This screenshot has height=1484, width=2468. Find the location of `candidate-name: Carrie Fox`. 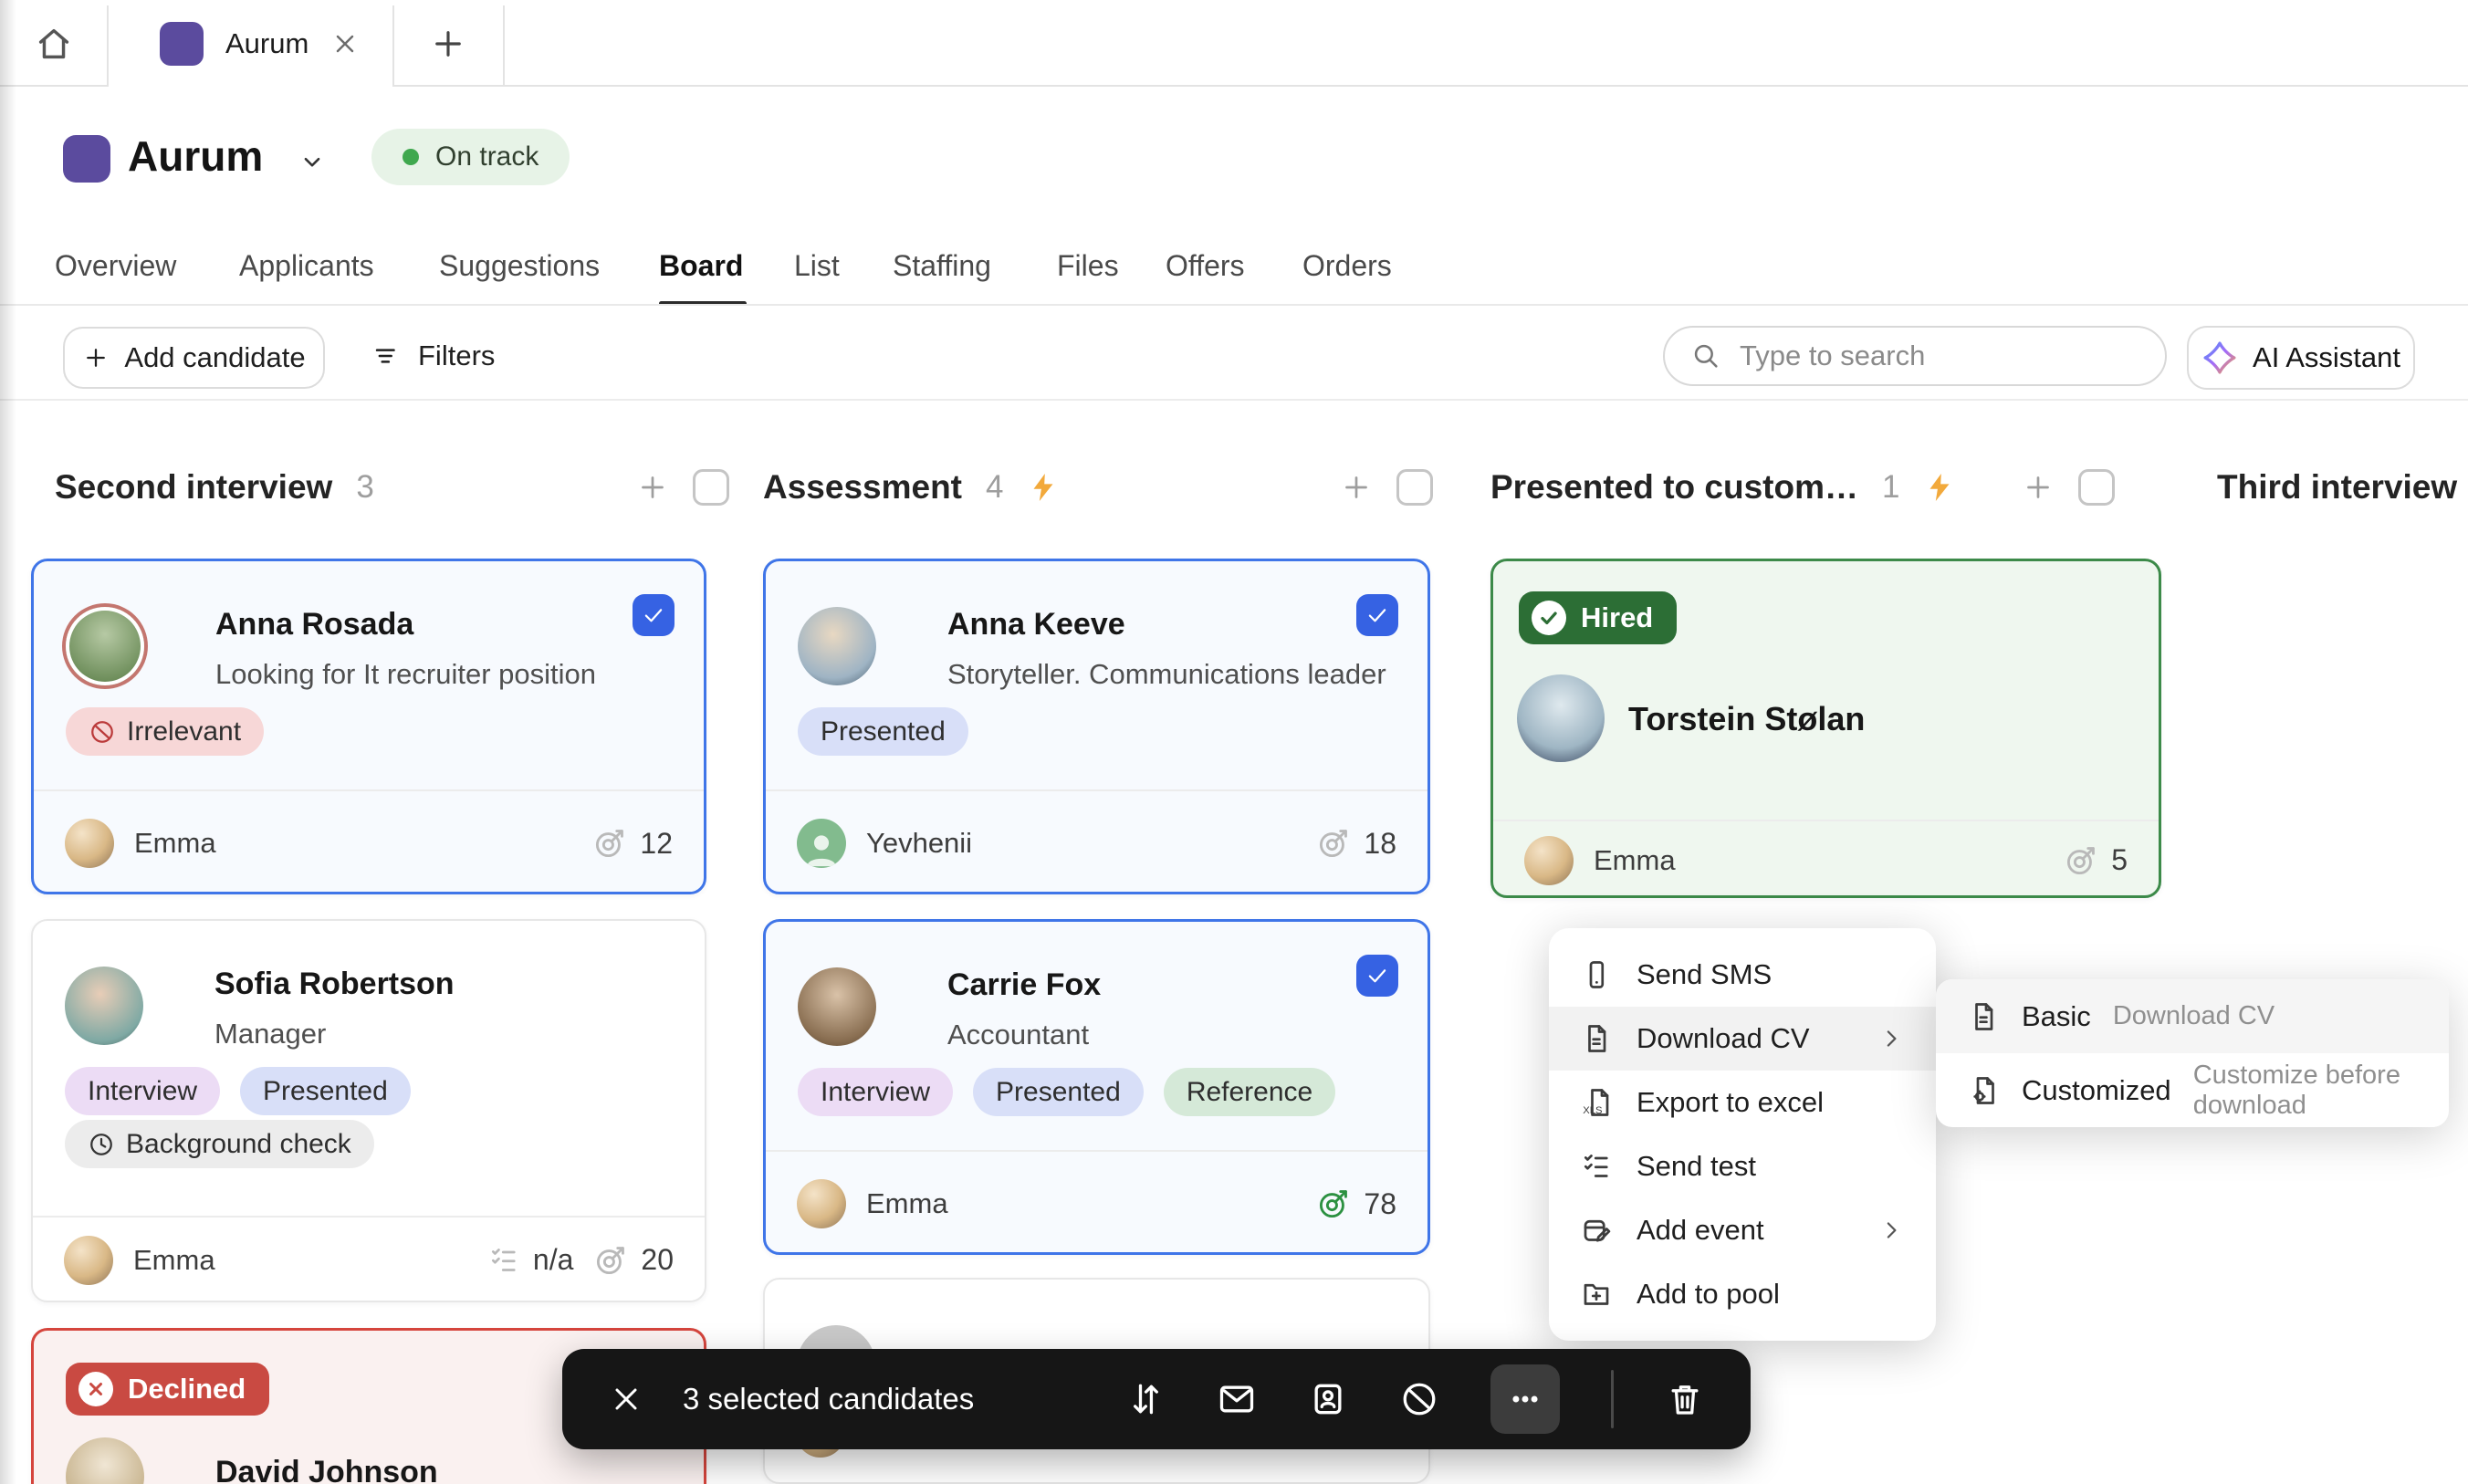

candidate-name: Carrie Fox is located at coordinates (1024, 985).